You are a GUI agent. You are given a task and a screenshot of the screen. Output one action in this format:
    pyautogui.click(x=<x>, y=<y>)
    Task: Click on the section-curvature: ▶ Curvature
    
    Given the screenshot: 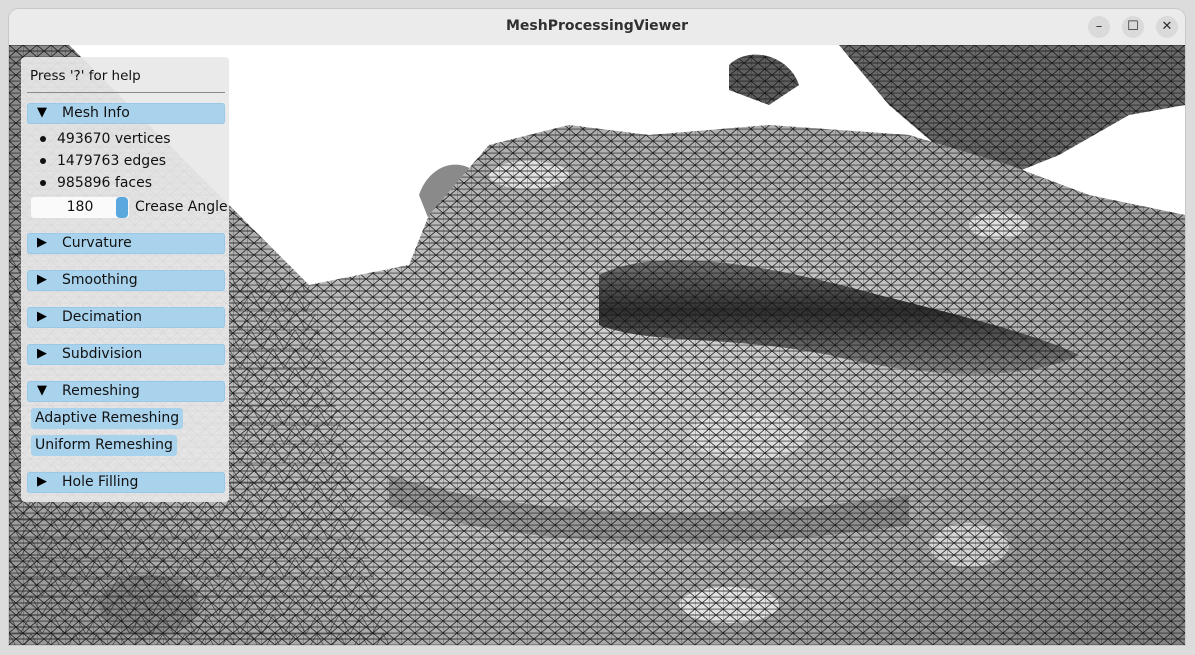 What is the action you would take?
    pyautogui.click(x=126, y=243)
    